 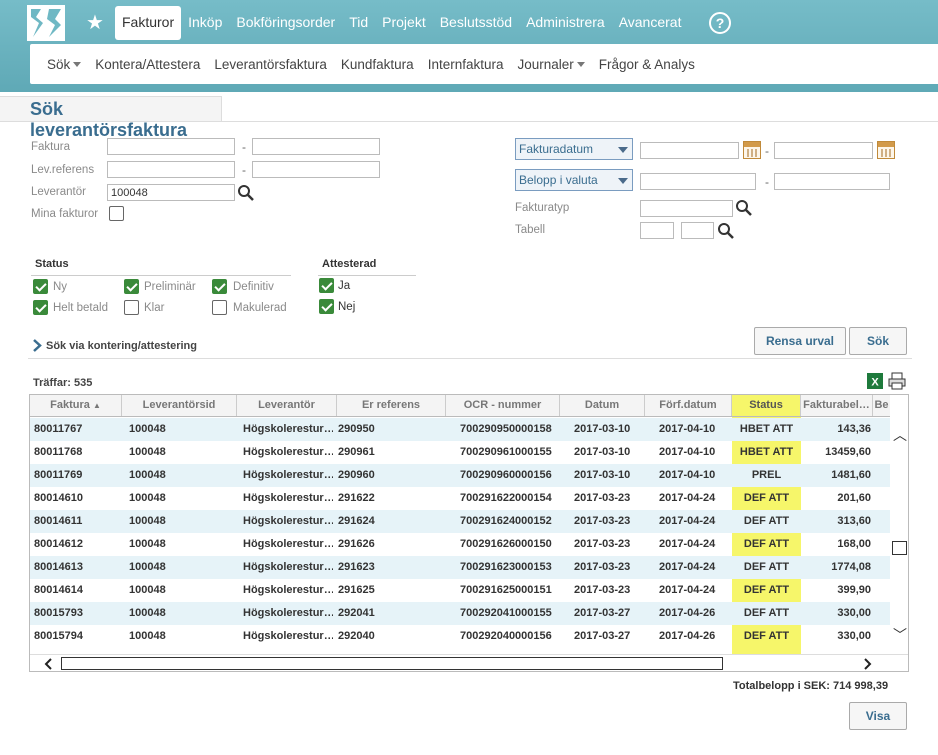 What do you see at coordinates (179, 405) in the screenshot?
I see `column-header-leverantorsid: Leverantörsid` at bounding box center [179, 405].